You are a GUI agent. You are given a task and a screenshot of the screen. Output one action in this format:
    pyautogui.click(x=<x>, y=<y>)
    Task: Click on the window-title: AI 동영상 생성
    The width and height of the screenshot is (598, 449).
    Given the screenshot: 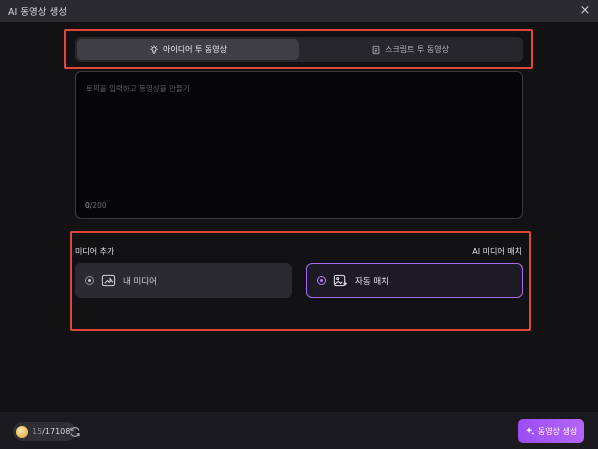 What is the action you would take?
    pyautogui.click(x=38, y=12)
    